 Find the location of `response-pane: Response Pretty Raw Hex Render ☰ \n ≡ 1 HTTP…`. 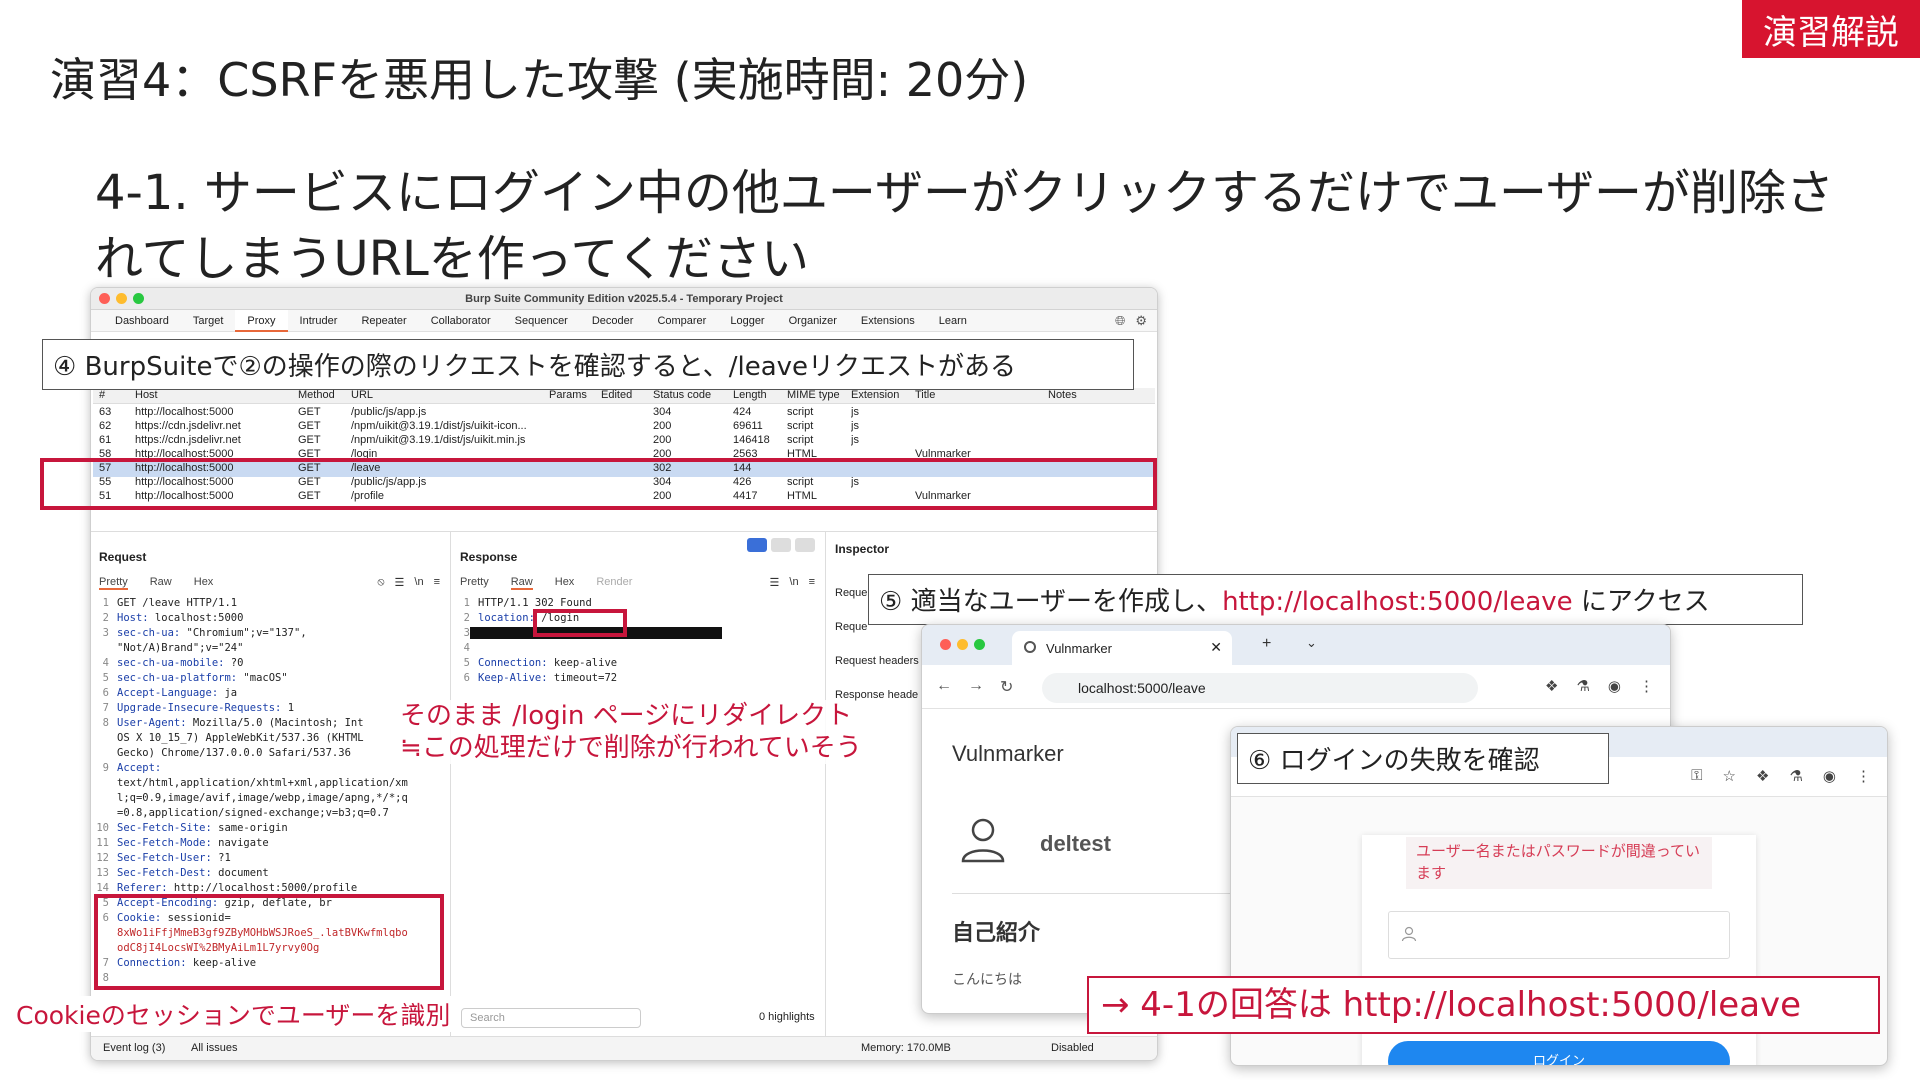

response-pane: Response Pretty Raw Hex Render ☰ \n ≡ 1 HTTP… is located at coordinates (639, 787).